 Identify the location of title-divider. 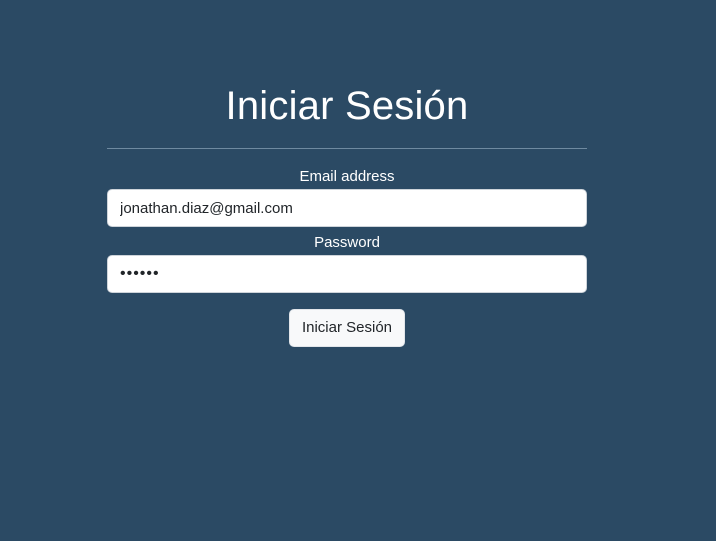
(347, 148).